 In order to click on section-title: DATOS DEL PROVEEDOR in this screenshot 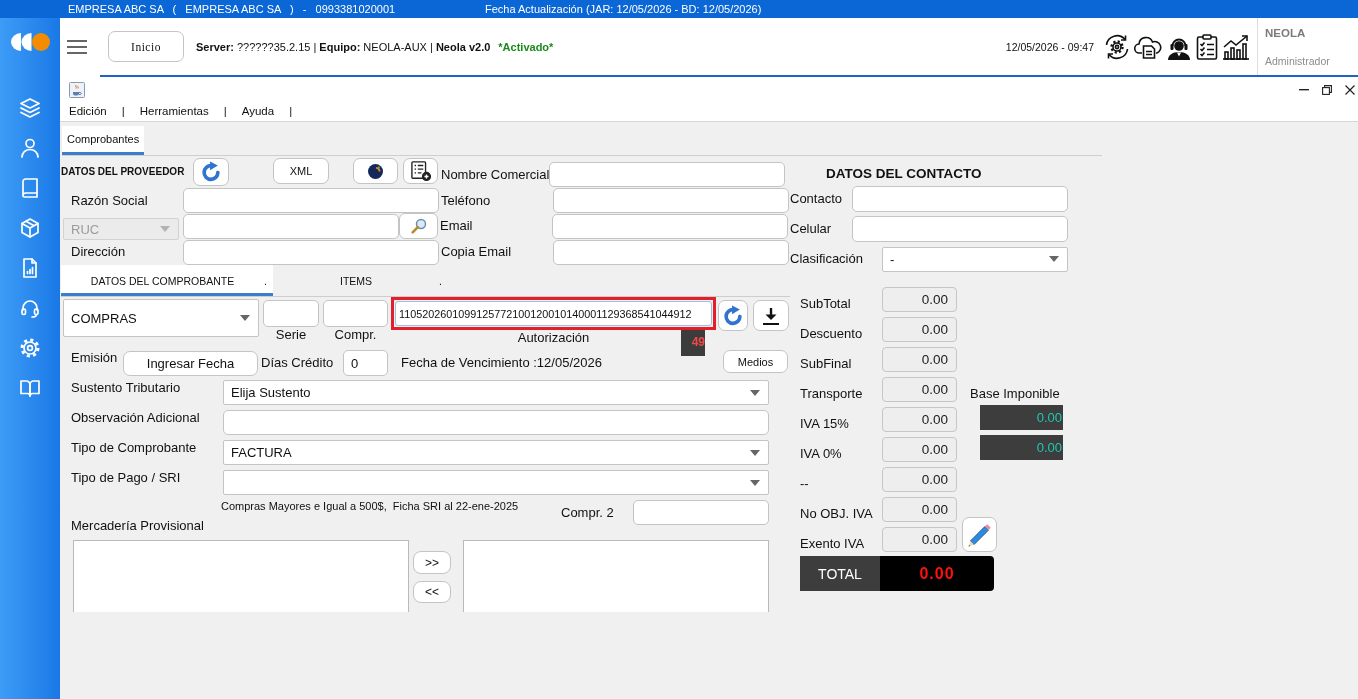, I will do `click(123, 172)`.